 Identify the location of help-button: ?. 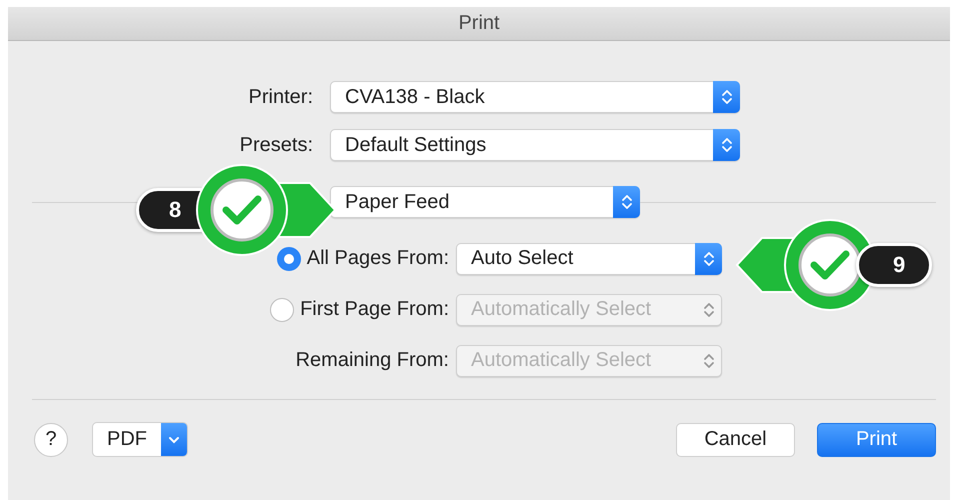
(51, 439).